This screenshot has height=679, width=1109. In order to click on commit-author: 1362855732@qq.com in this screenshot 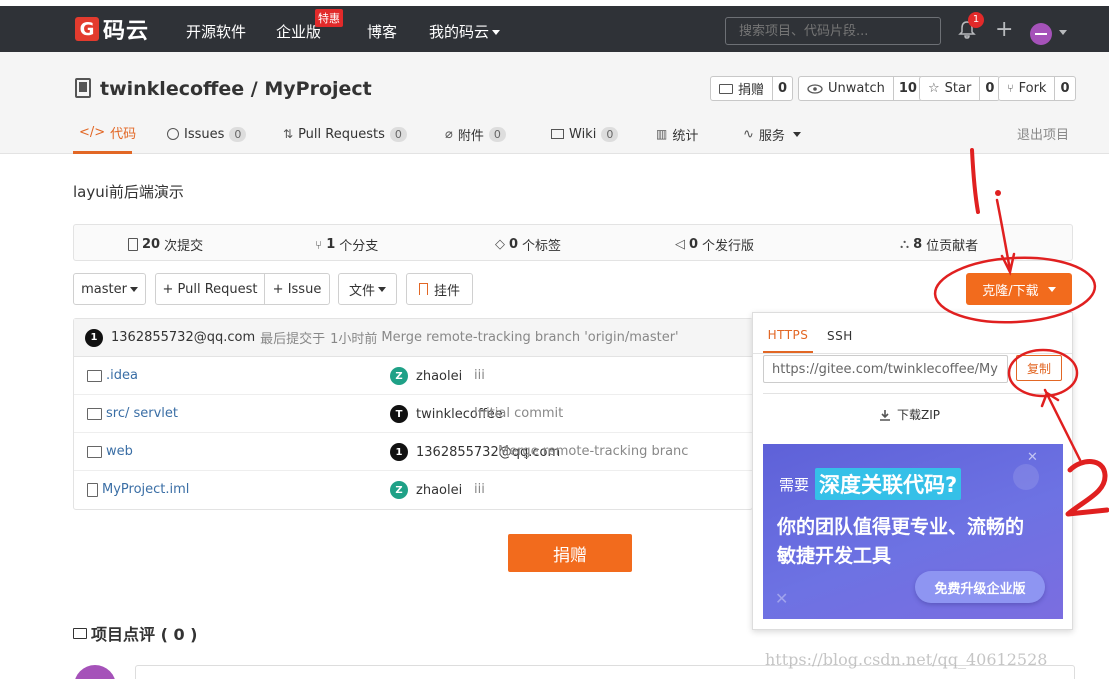, I will do `click(183, 337)`.